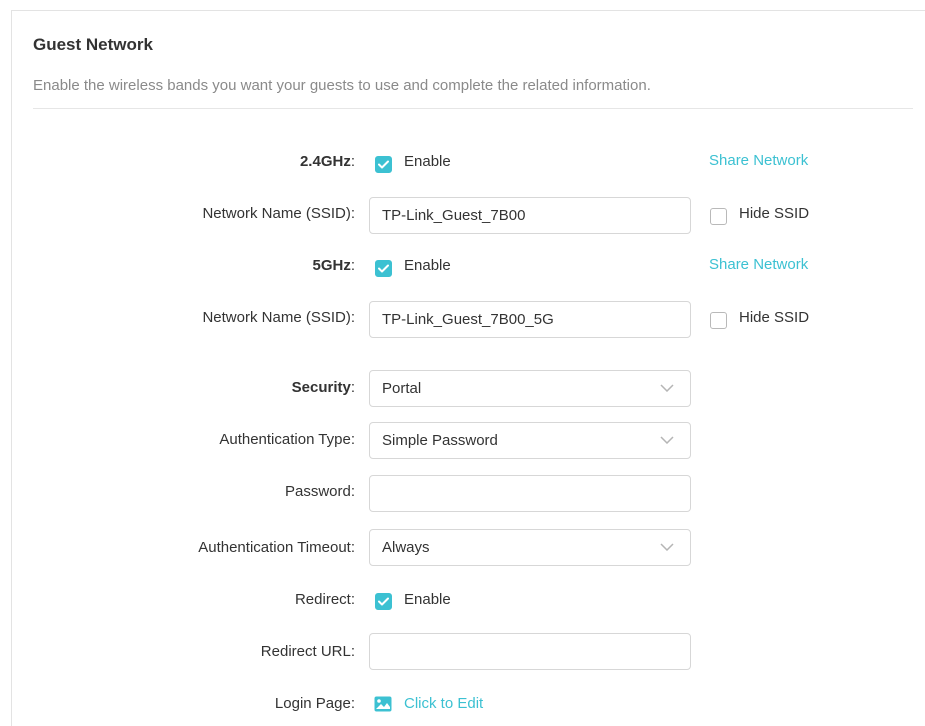 The height and width of the screenshot is (726, 925). What do you see at coordinates (758, 160) in the screenshot?
I see `band-24-share-network-link: Share Network` at bounding box center [758, 160].